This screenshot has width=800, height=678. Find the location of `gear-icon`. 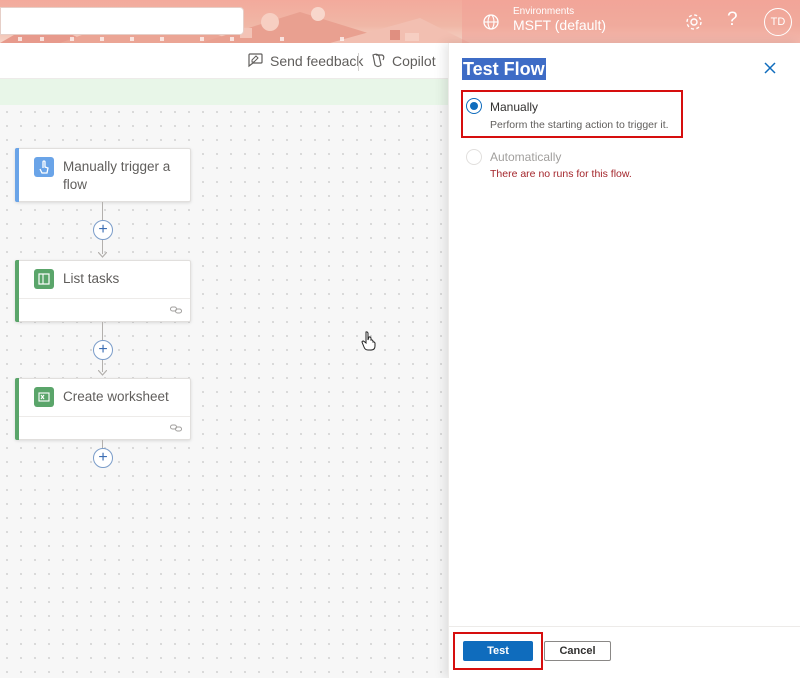

gear-icon is located at coordinates (694, 22).